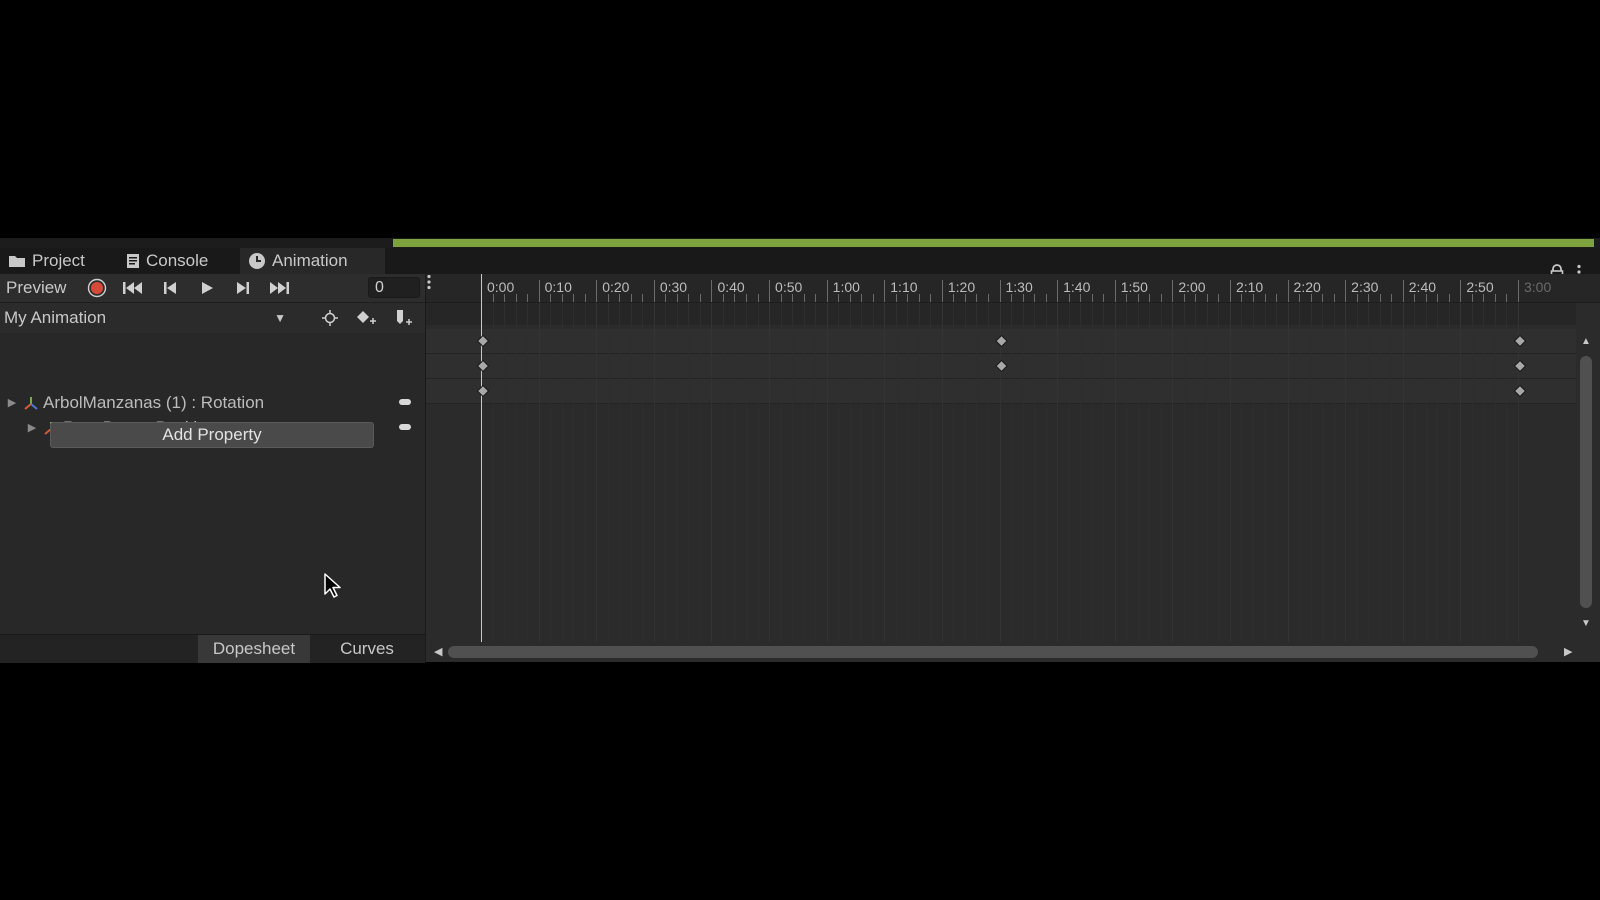 This screenshot has width=1600, height=900. I want to click on add-keyframe-icon, so click(366, 317).